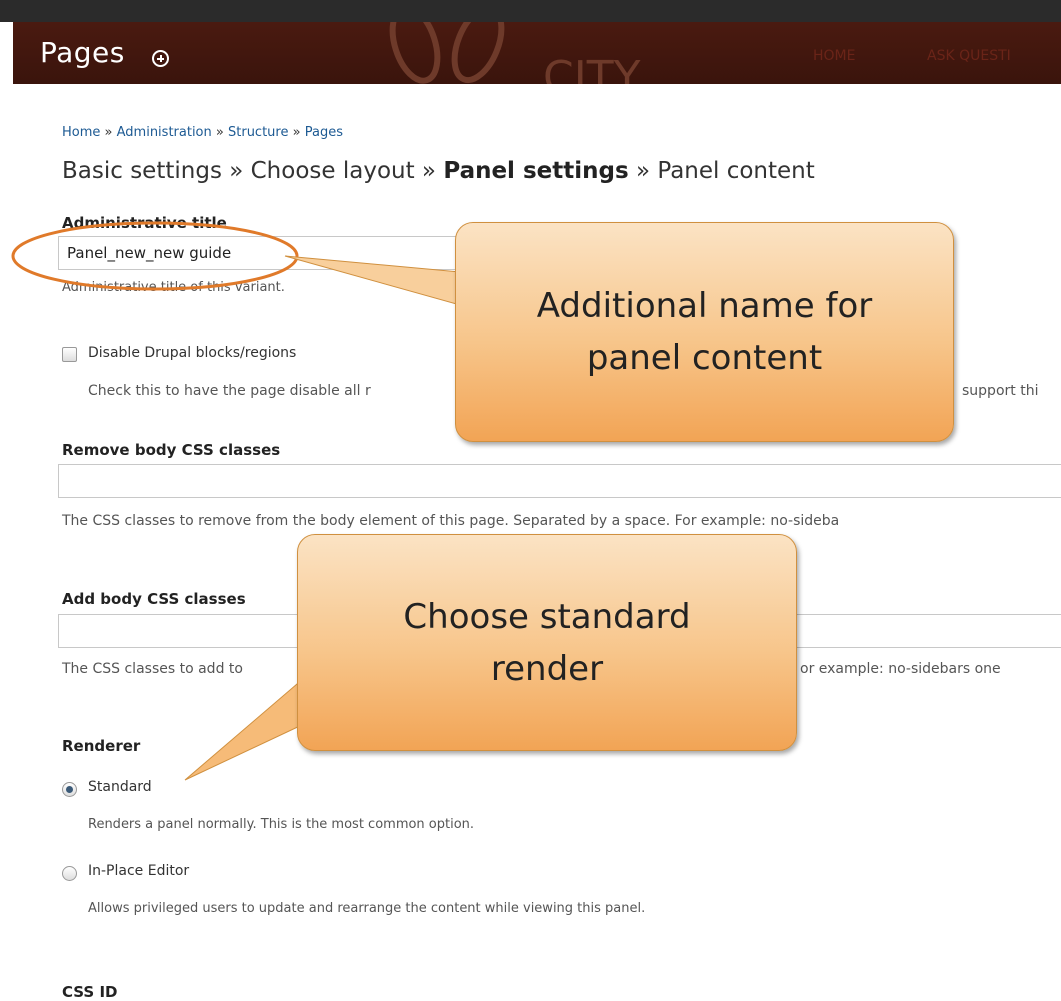  Describe the element at coordinates (82, 52) in the screenshot. I see `page-title: Pages` at that location.